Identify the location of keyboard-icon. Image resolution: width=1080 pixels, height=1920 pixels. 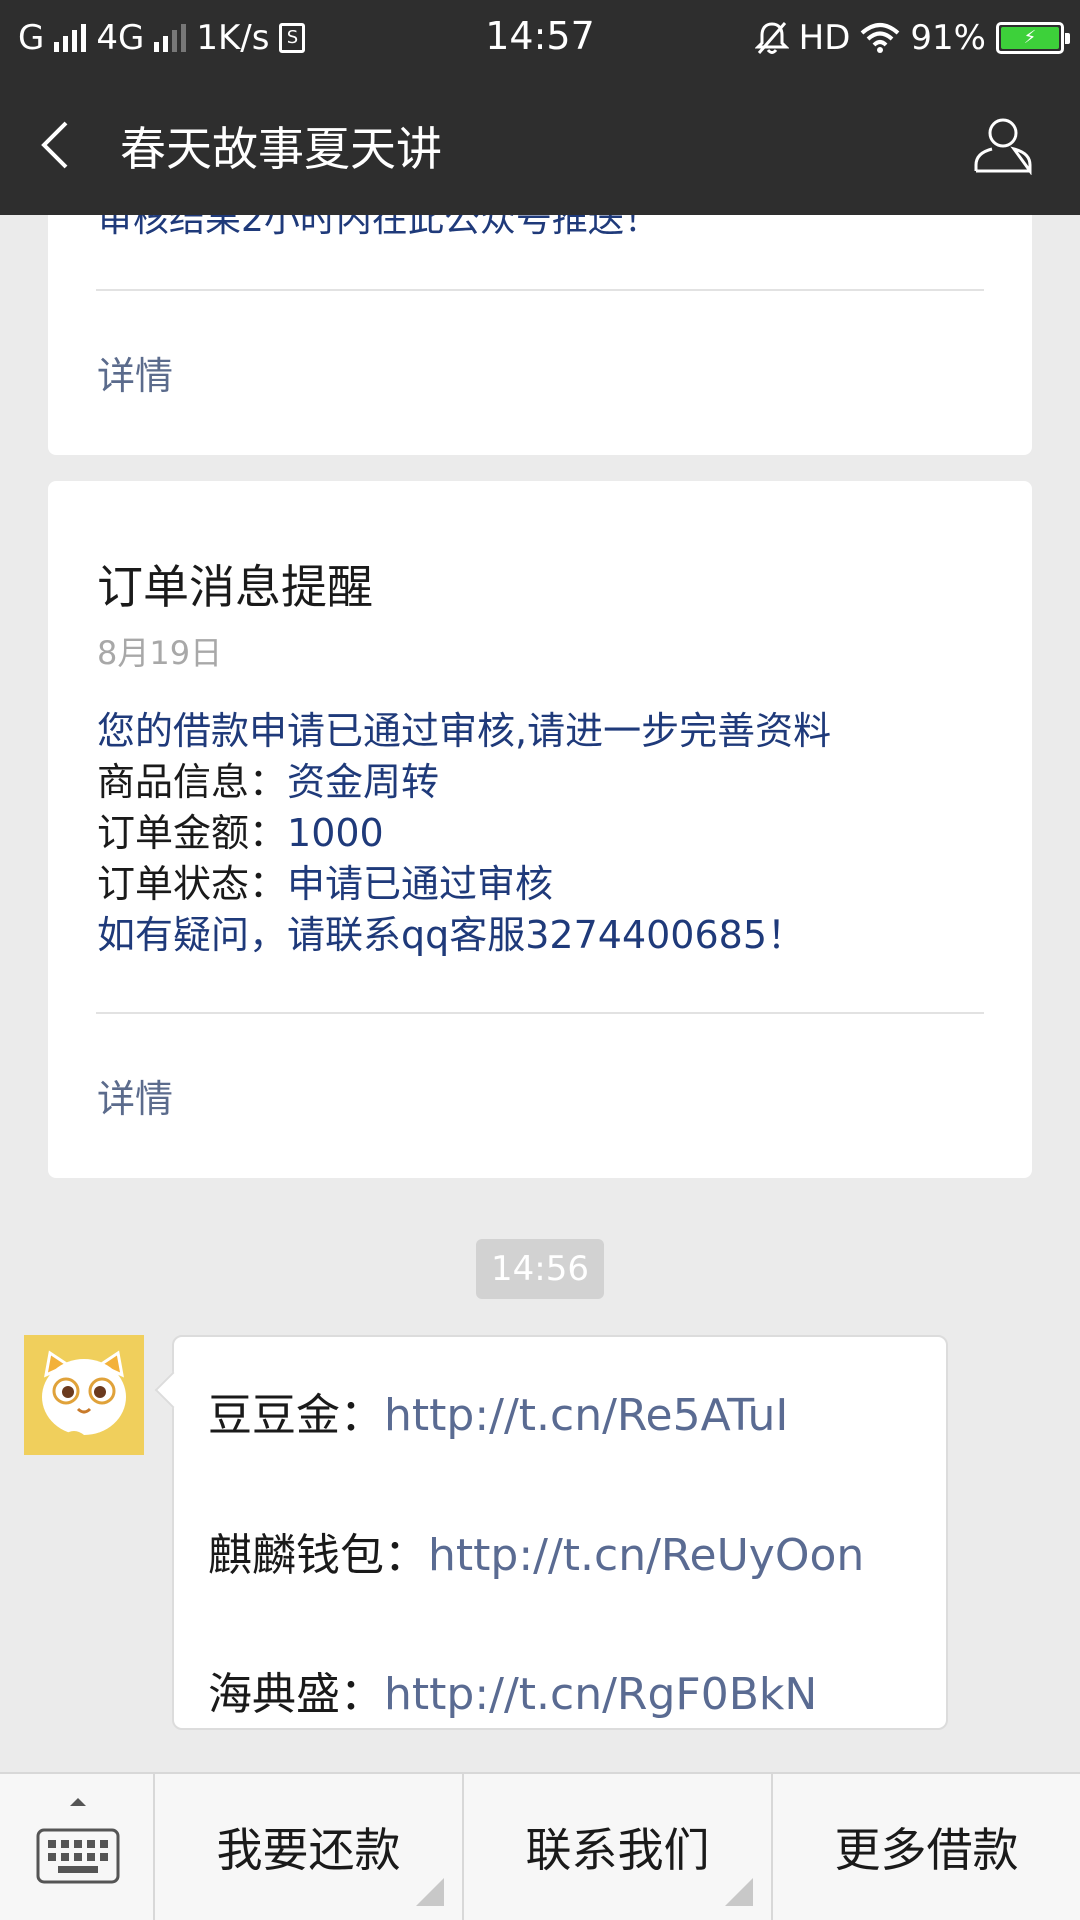
(78, 1841).